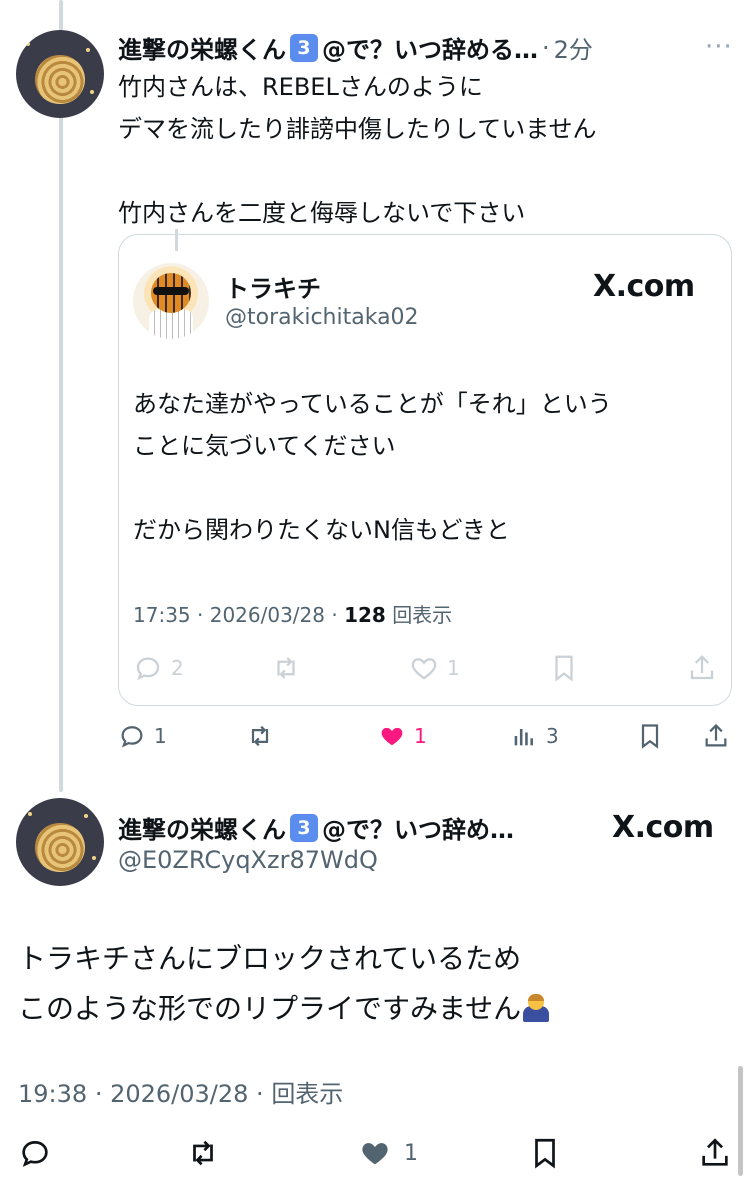 Image resolution: width=749 pixels, height=1200 pixels. What do you see at coordinates (176, 240) in the screenshot?
I see `quote-connector-line` at bounding box center [176, 240].